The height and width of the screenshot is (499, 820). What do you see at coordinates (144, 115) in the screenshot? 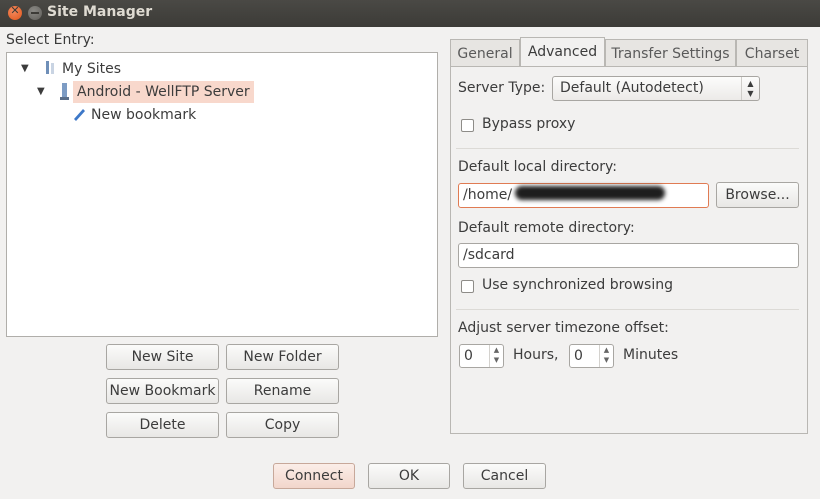
I see `tree-item-label: New bookmark` at bounding box center [144, 115].